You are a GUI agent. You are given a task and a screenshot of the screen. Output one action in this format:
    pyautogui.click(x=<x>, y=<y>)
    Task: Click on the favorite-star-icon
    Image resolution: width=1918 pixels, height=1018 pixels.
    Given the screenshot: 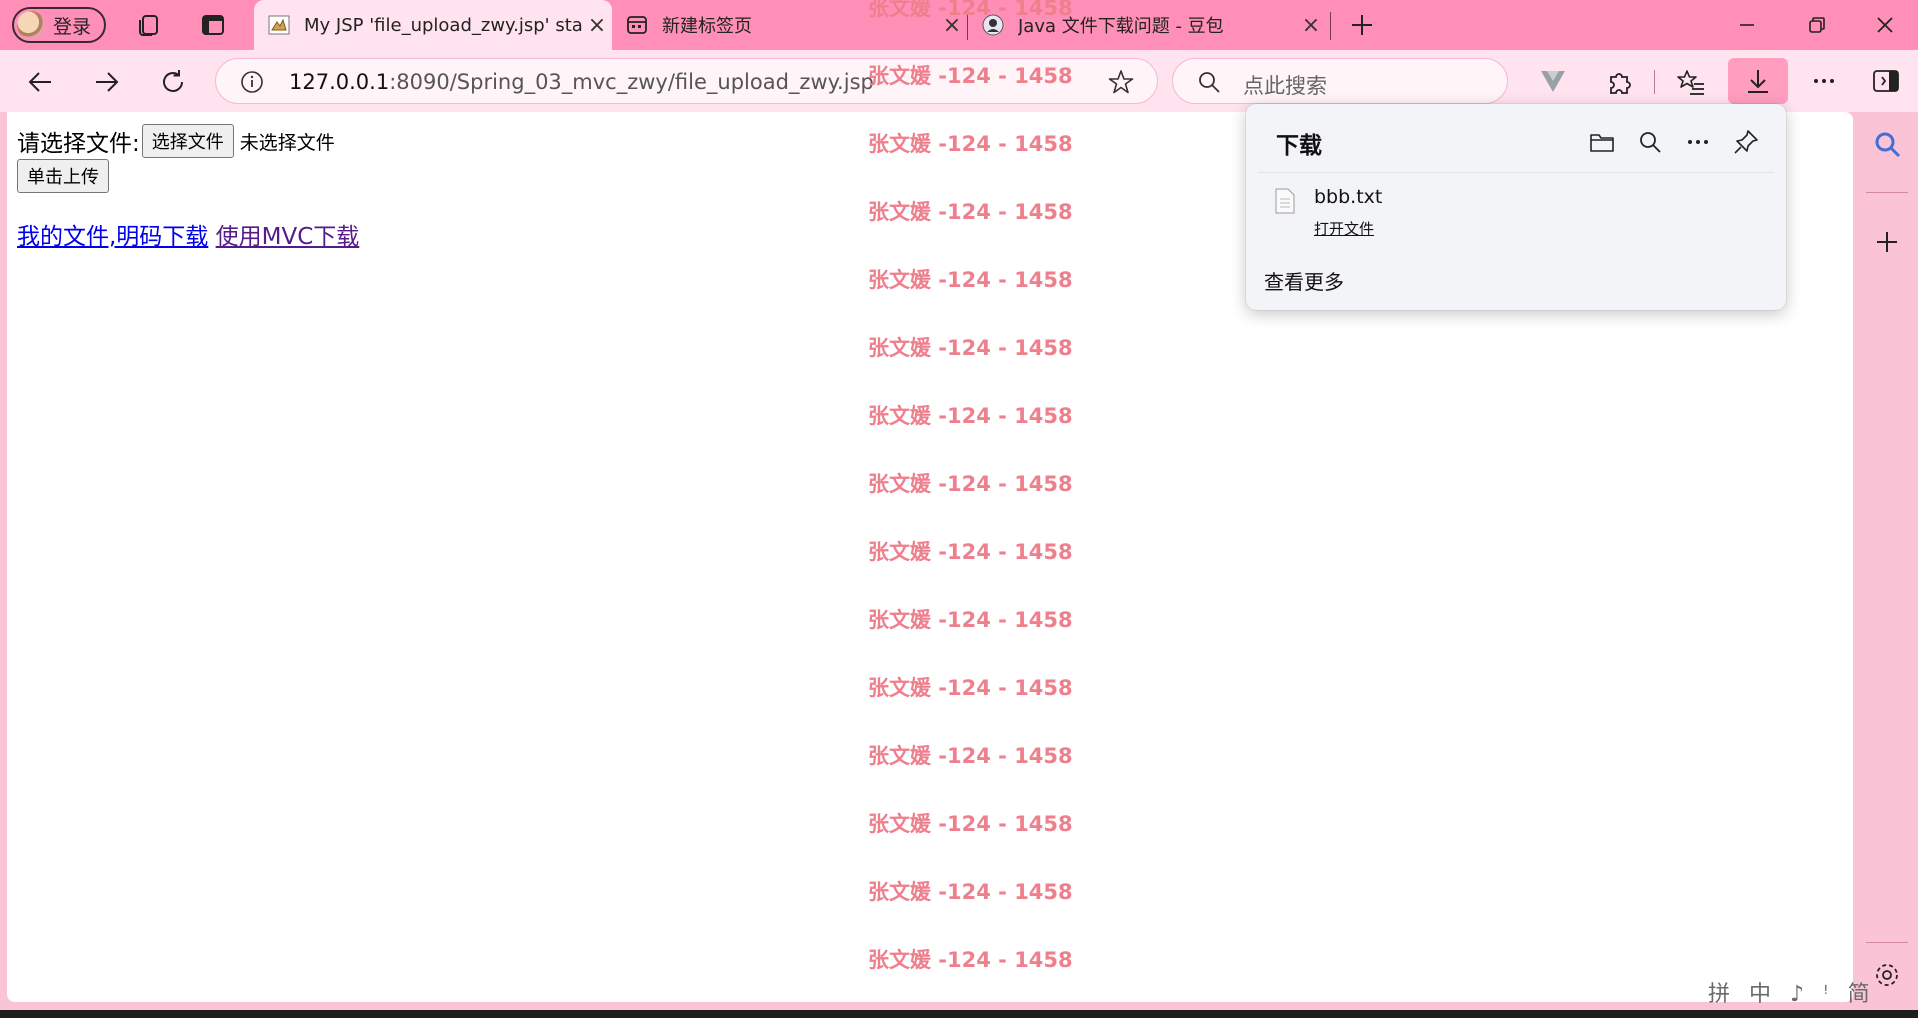 What is the action you would take?
    pyautogui.click(x=1121, y=82)
    